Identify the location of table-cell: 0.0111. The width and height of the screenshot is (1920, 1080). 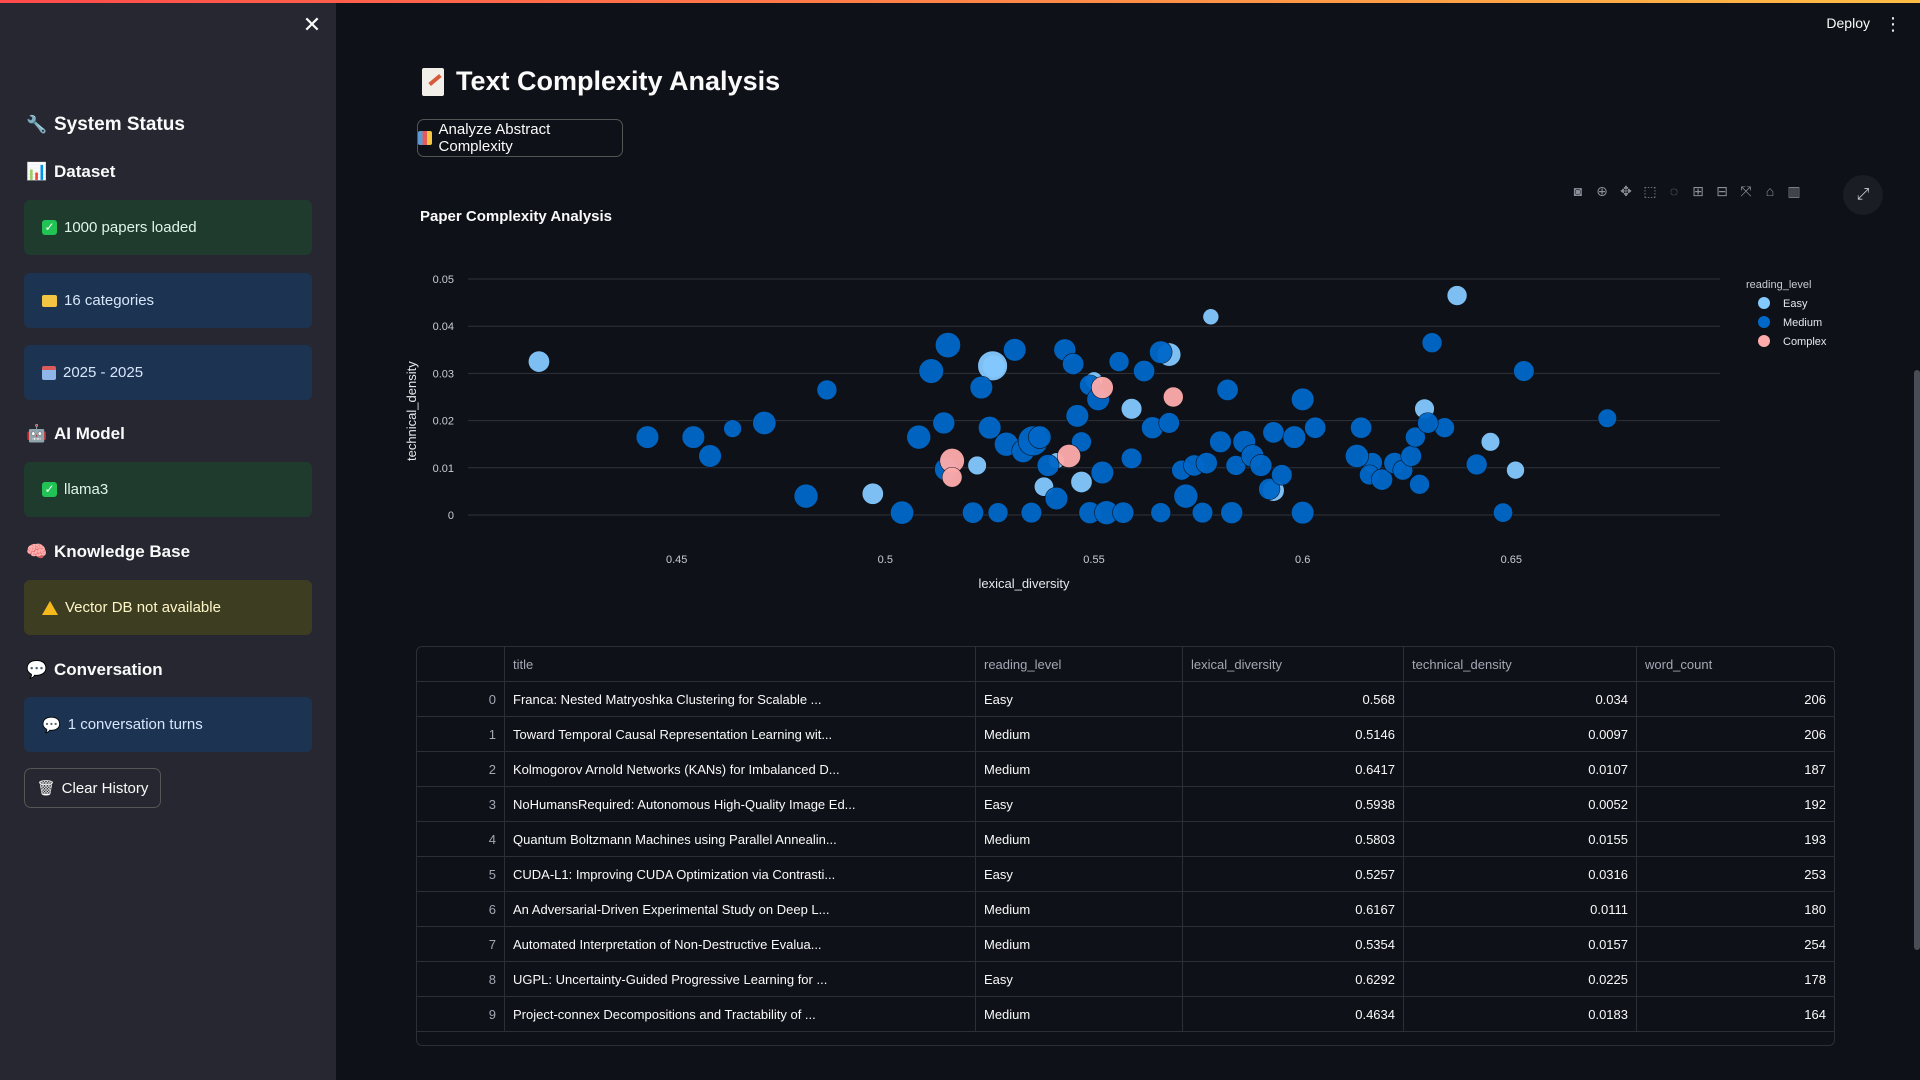
(1520, 909).